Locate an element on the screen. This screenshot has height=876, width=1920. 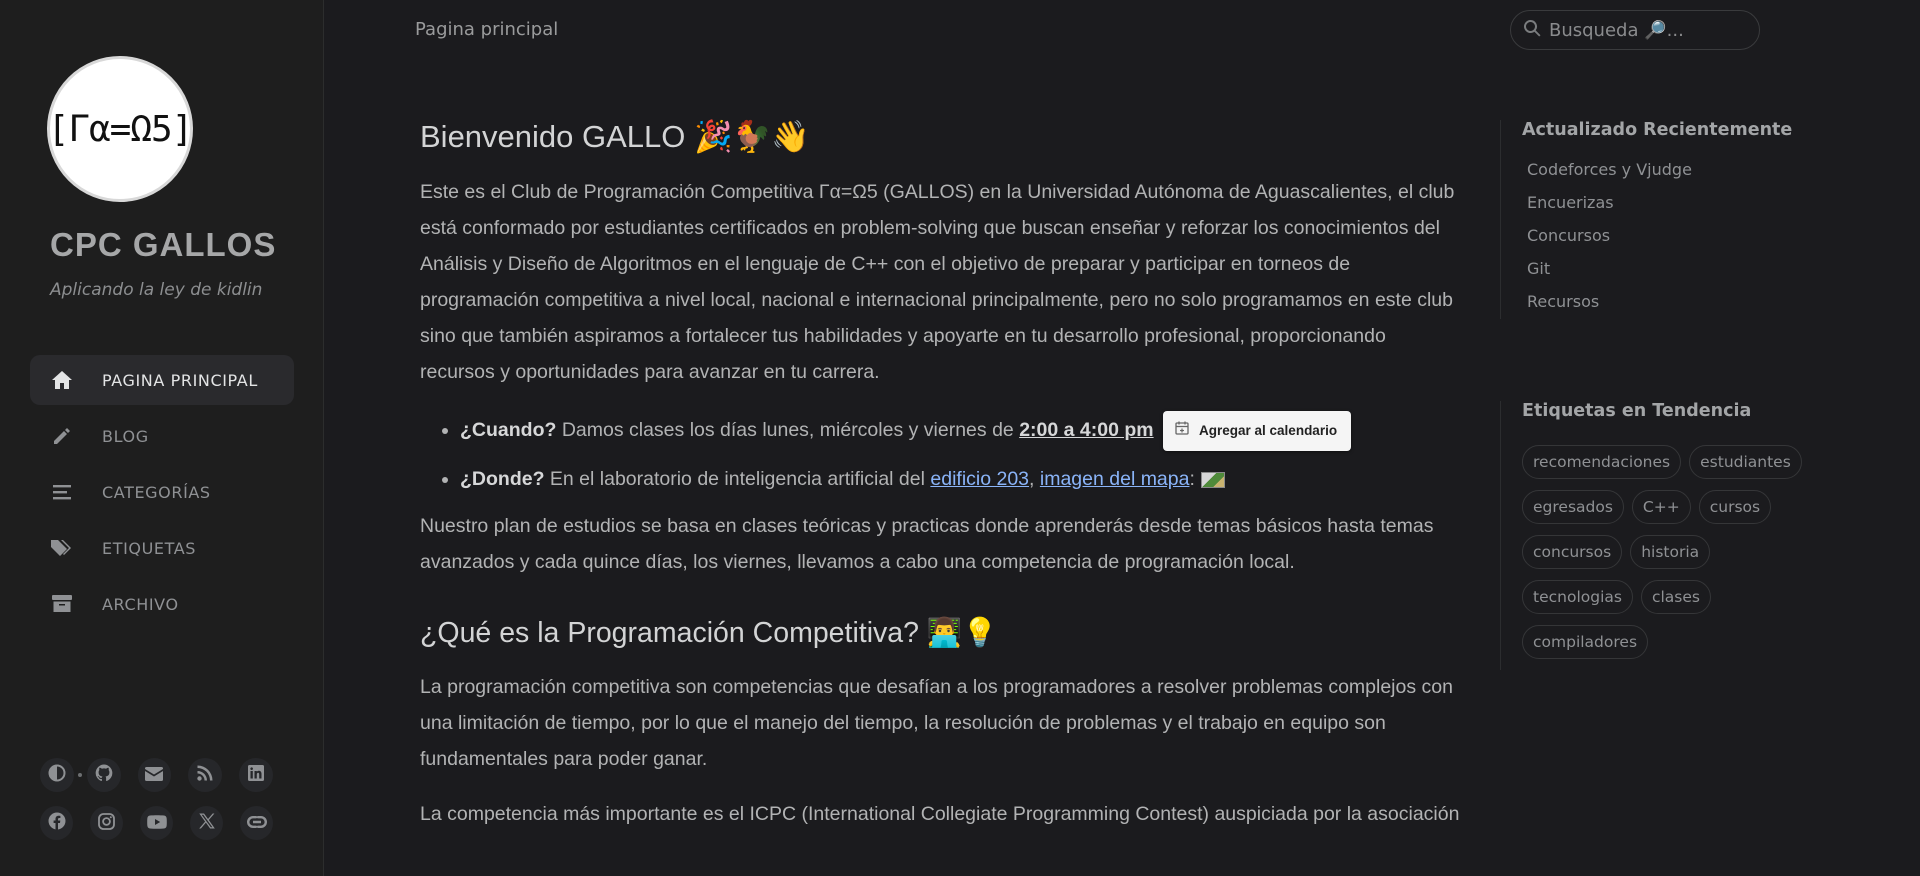
youtube-icon is located at coordinates (156, 823).